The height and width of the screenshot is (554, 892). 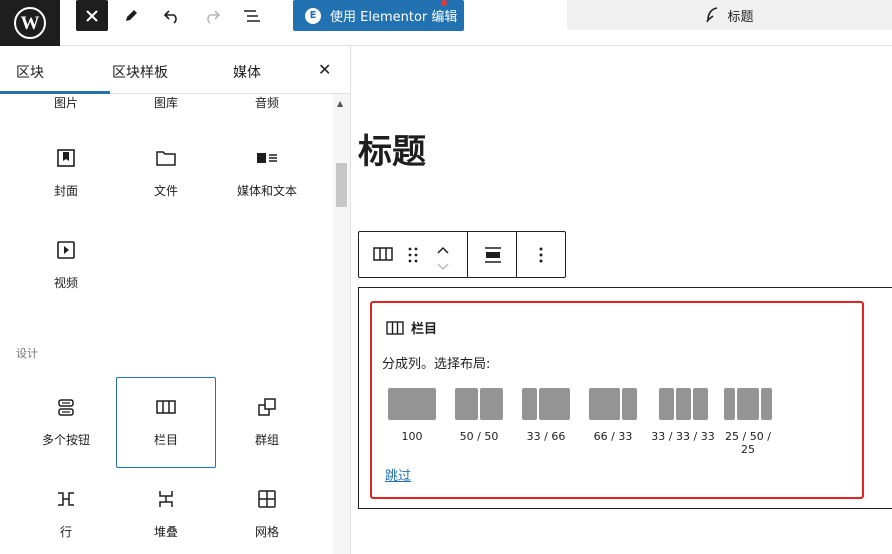 I want to click on close-inserter-button, so click(x=92, y=15).